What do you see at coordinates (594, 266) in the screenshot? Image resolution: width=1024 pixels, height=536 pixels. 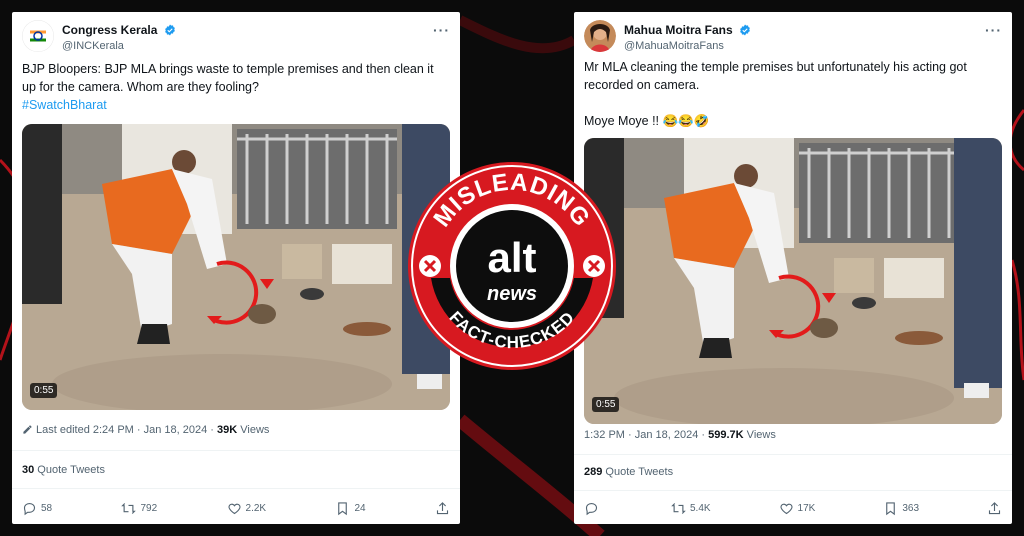 I see `x-mark-right-icon` at bounding box center [594, 266].